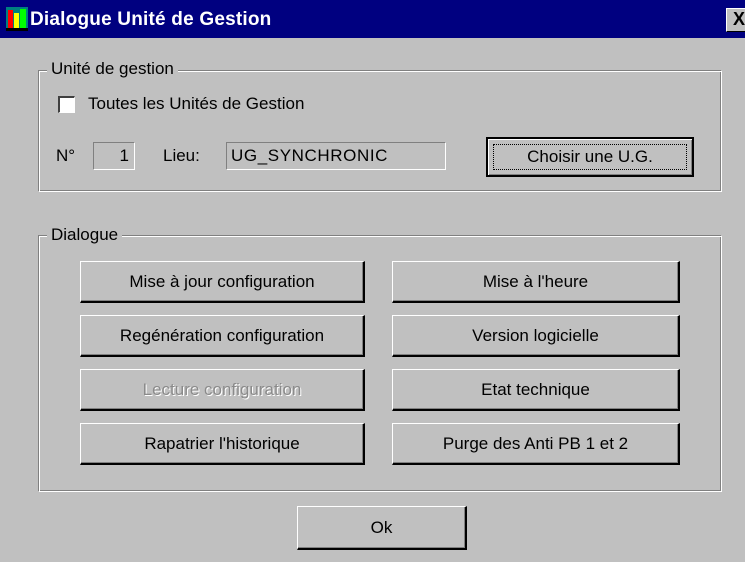 This screenshot has height=562, width=745. Describe the element at coordinates (114, 156) in the screenshot. I see `unit-number-field: 1` at that location.